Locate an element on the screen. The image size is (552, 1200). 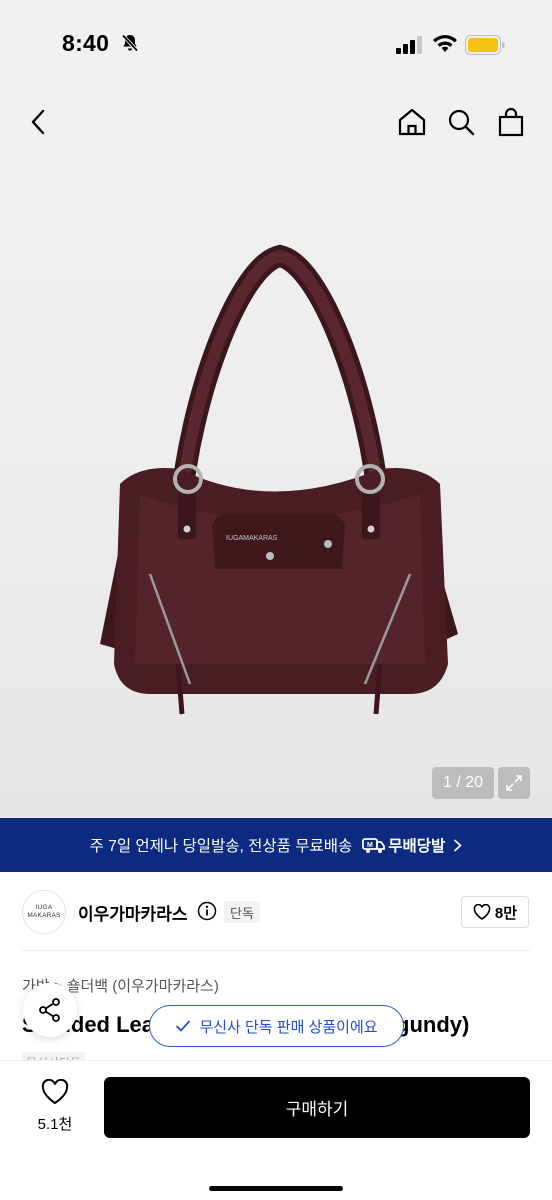
top-nav-bar is located at coordinates (276, 122).